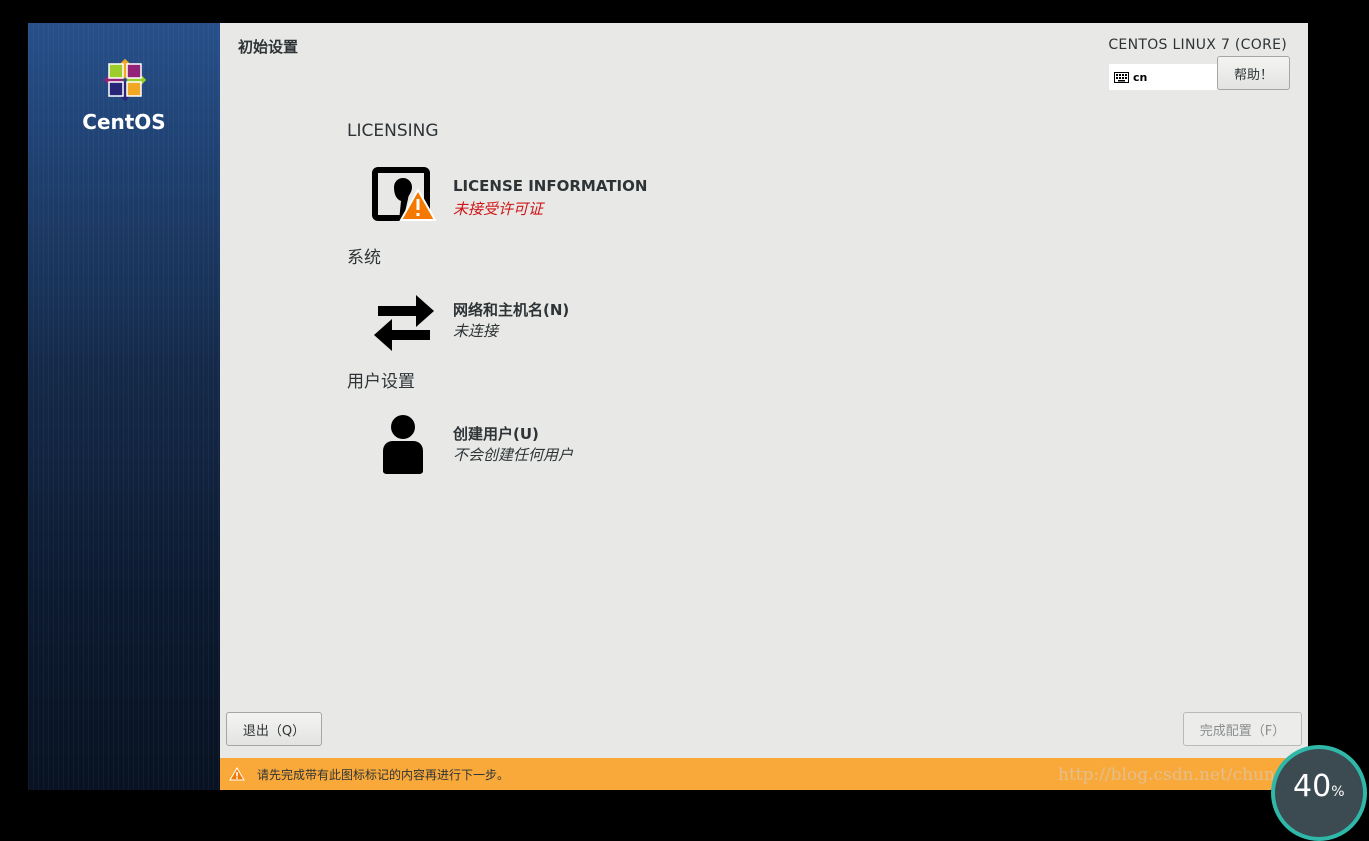 The height and width of the screenshot is (841, 1369). I want to click on progress-label: 40%, so click(1319, 786).